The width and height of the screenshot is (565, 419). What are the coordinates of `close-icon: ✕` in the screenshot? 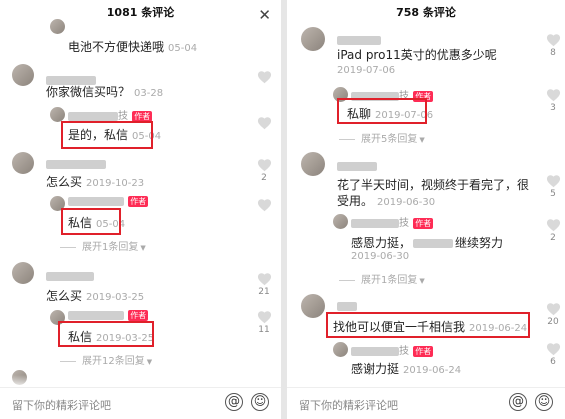 It's located at (264, 15).